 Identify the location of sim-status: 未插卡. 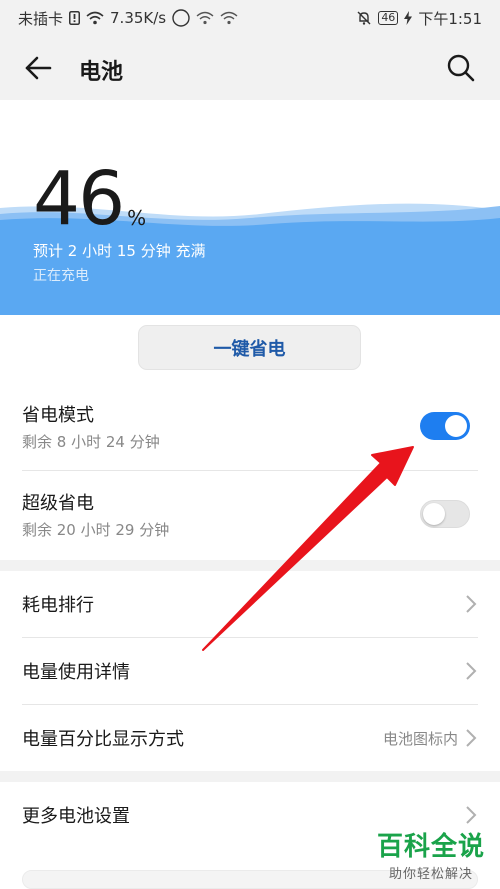
(41, 18).